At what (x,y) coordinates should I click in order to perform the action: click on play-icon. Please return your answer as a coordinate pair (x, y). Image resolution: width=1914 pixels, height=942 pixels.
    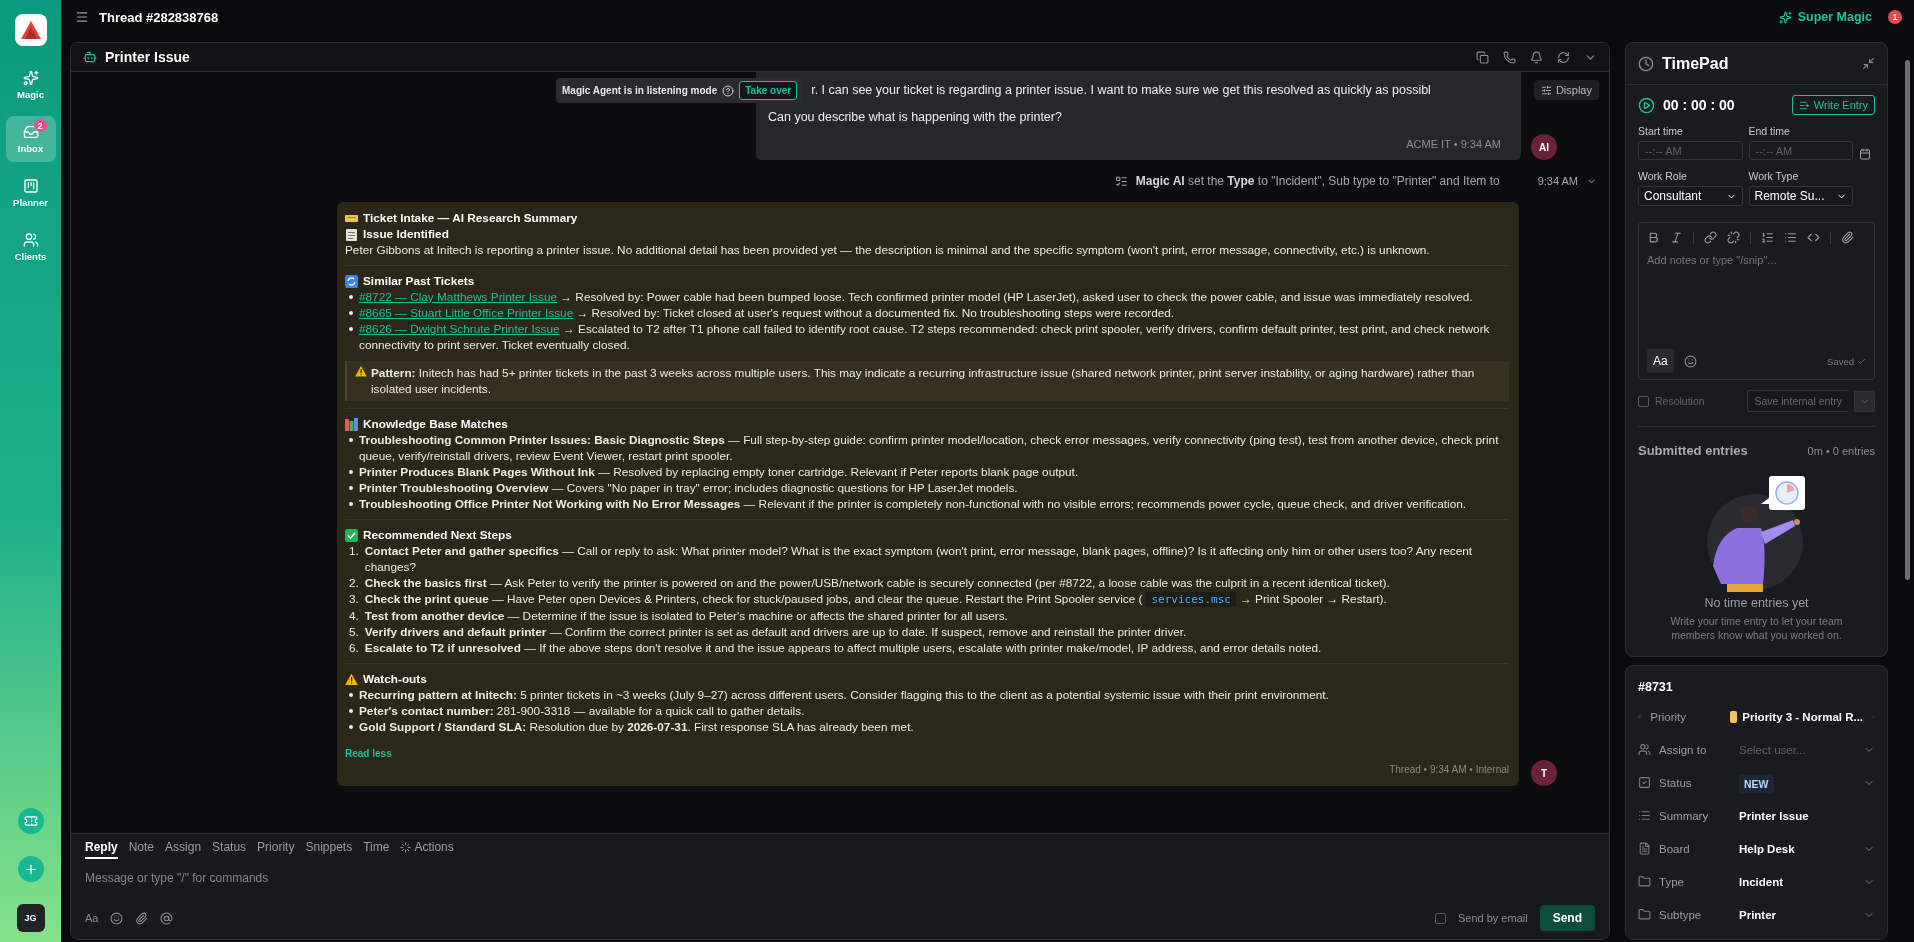
    Looking at the image, I should click on (1646, 105).